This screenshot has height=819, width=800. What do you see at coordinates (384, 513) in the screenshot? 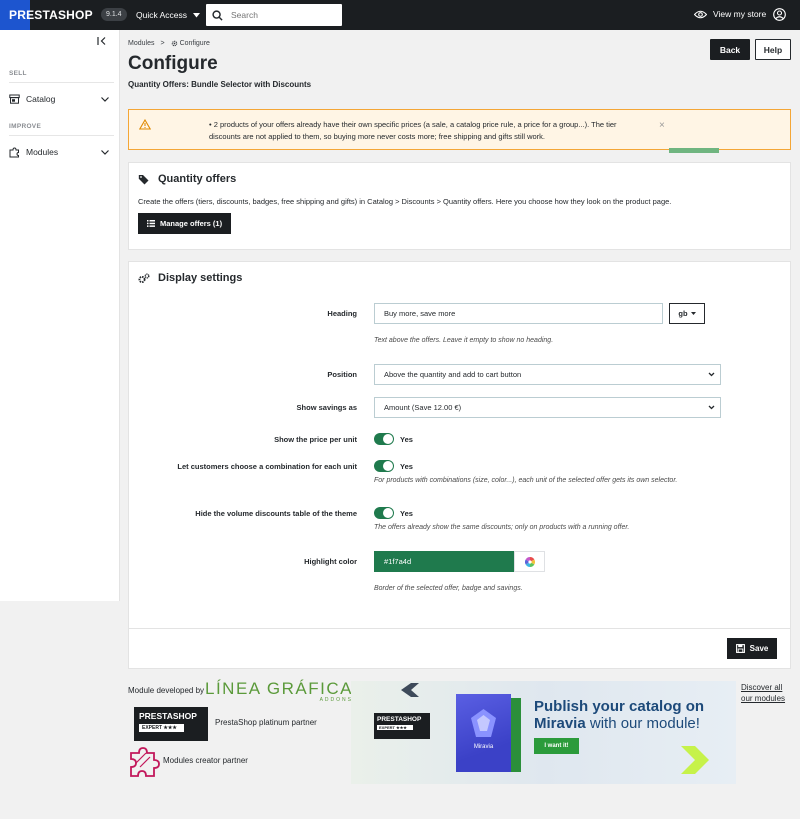
I see `hide-table-toggle` at bounding box center [384, 513].